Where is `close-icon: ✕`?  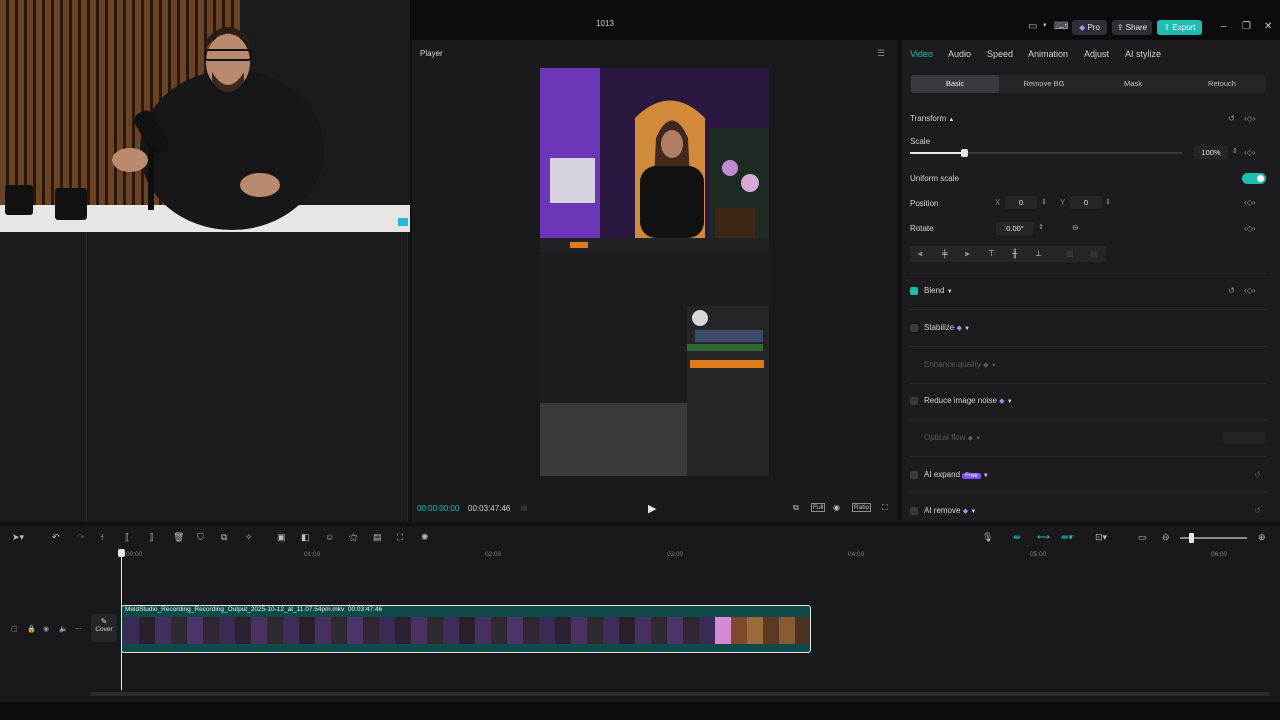
close-icon: ✕ is located at coordinates (1268, 26).